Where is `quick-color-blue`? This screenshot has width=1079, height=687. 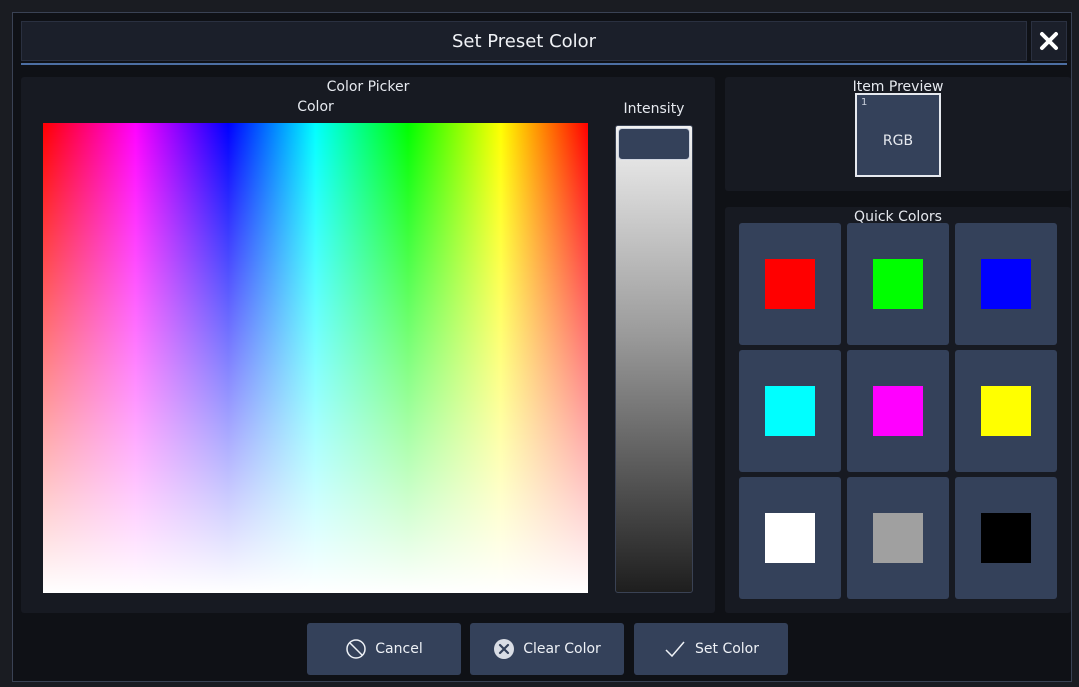 quick-color-blue is located at coordinates (1006, 284).